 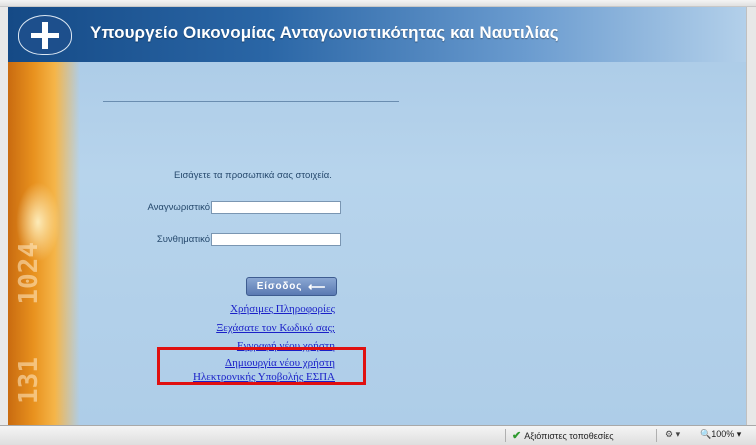 I want to click on zone-label: Αξιόπιστες τοποθεσίες, so click(x=569, y=435).